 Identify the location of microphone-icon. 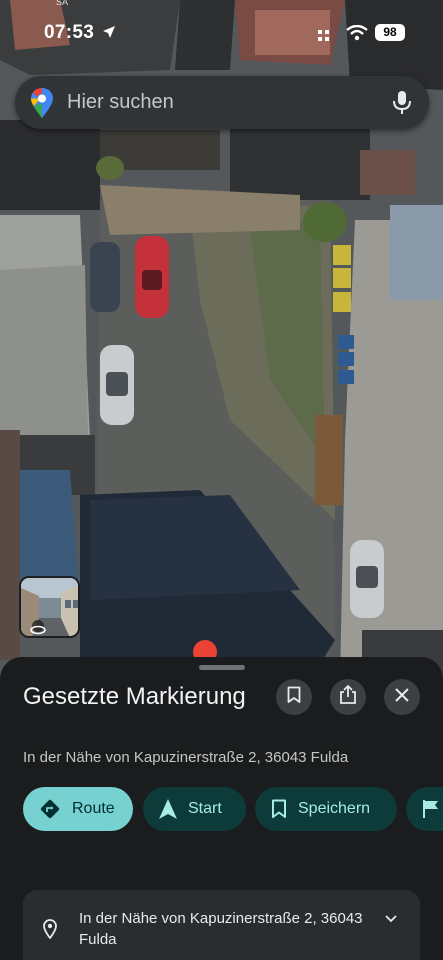
(402, 105).